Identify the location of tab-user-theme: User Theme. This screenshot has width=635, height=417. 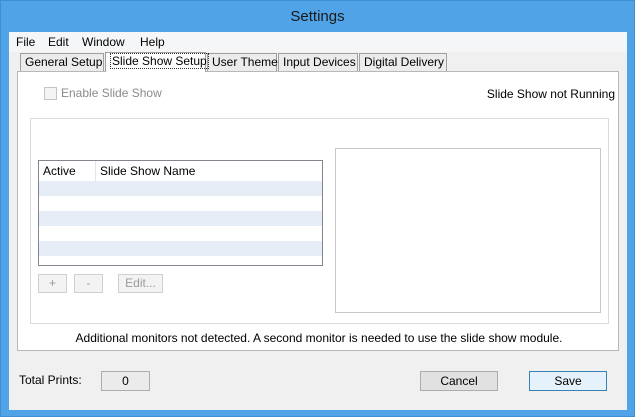
(242, 62).